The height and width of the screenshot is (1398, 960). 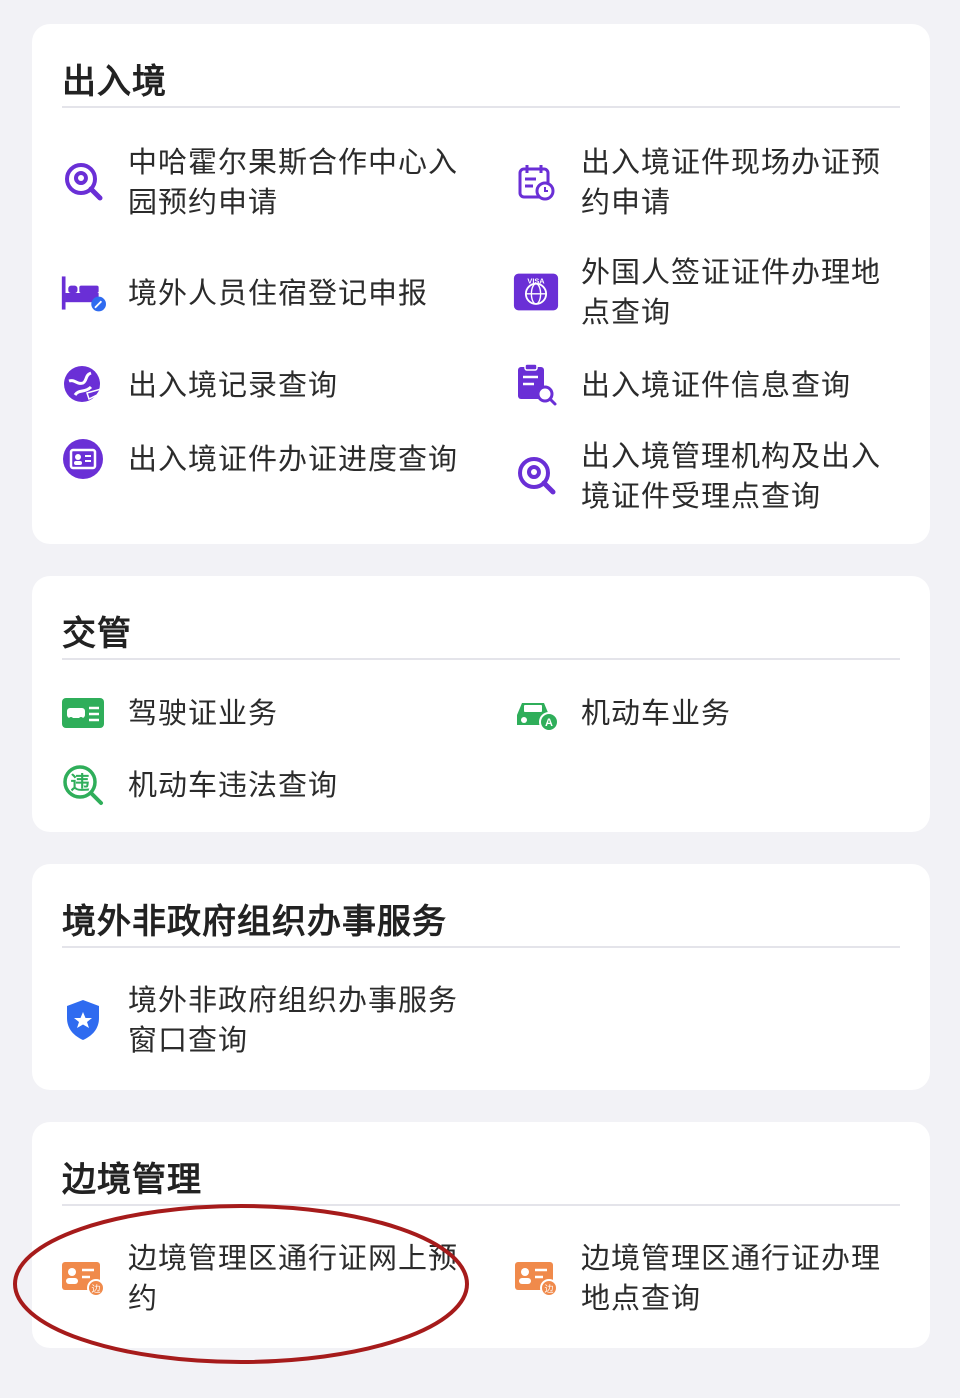 I want to click on menu-item-vehicle-violation-search: 违 机动车违法查询, so click(x=270, y=785).